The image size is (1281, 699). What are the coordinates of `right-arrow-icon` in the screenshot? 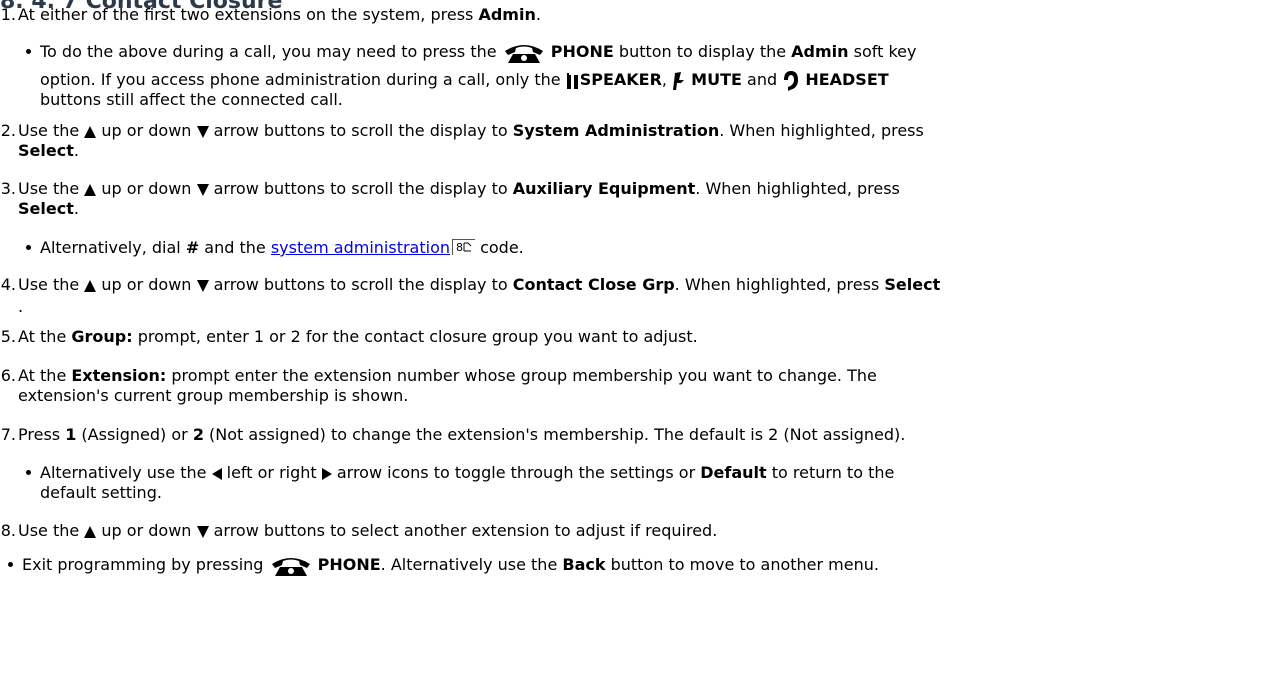 It's located at (326, 473).